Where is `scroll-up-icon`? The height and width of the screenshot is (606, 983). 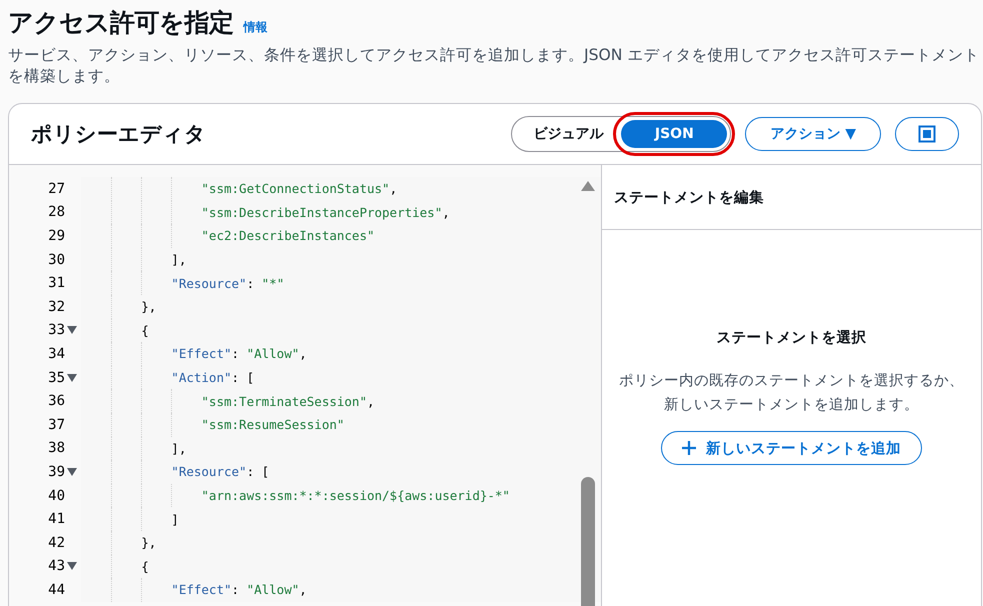
scroll-up-icon is located at coordinates (588, 186).